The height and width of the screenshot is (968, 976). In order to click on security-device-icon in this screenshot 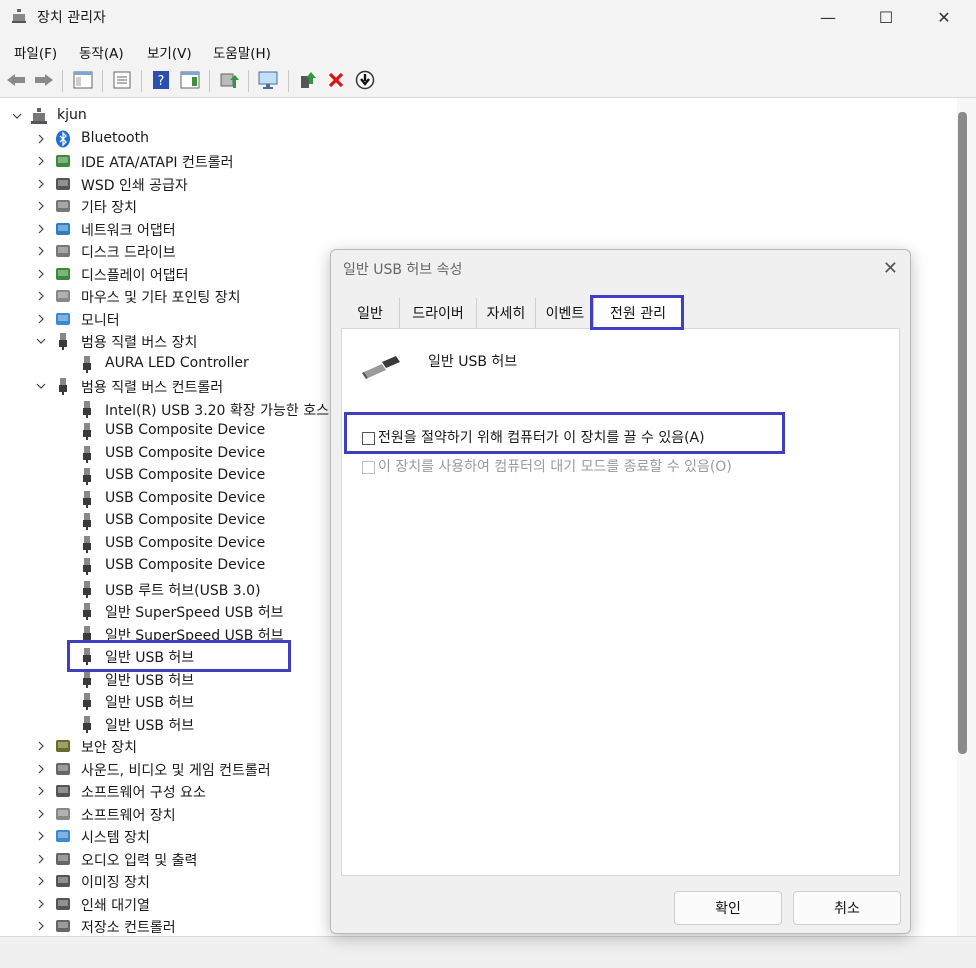, I will do `click(63, 746)`.